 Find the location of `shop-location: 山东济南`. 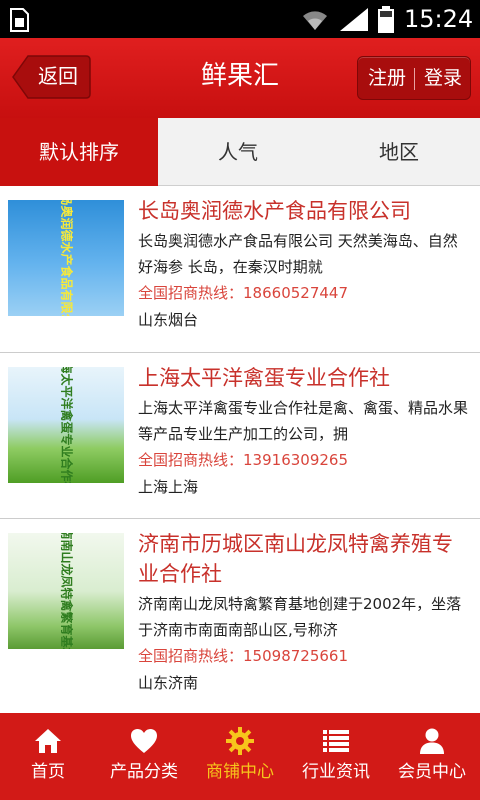

shop-location: 山东济南 is located at coordinates (168, 683).